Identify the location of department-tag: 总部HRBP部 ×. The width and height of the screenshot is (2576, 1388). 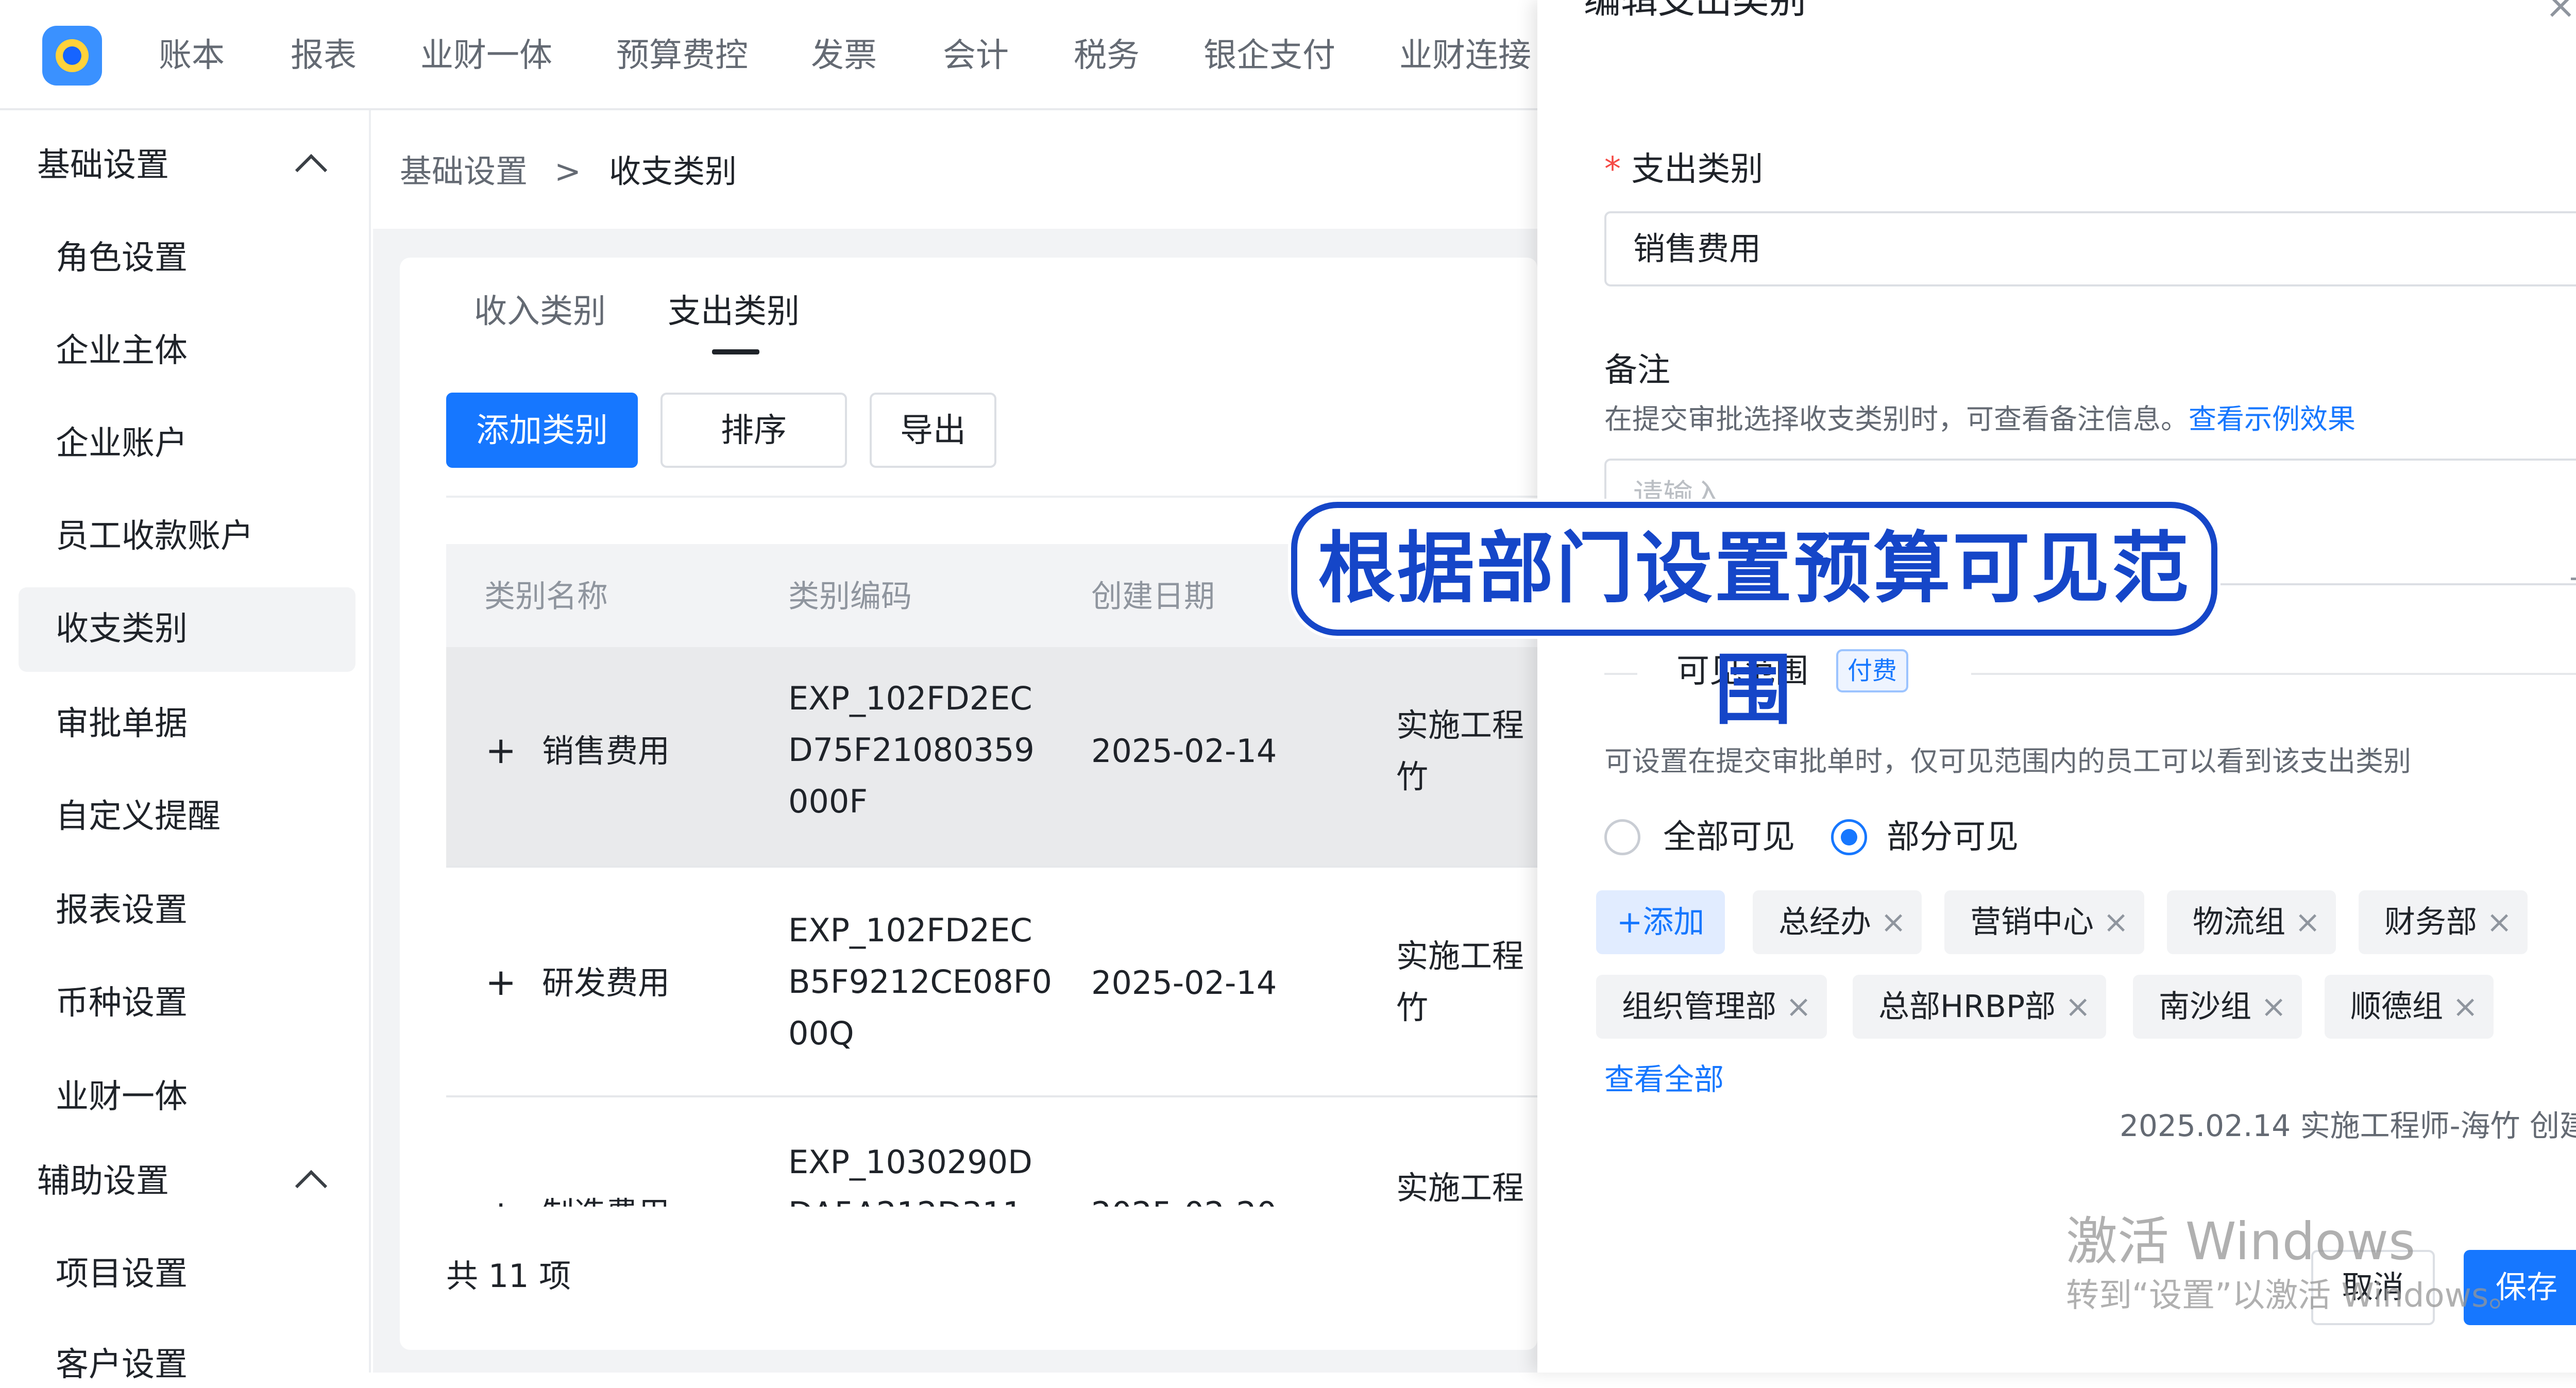
(1980, 1007).